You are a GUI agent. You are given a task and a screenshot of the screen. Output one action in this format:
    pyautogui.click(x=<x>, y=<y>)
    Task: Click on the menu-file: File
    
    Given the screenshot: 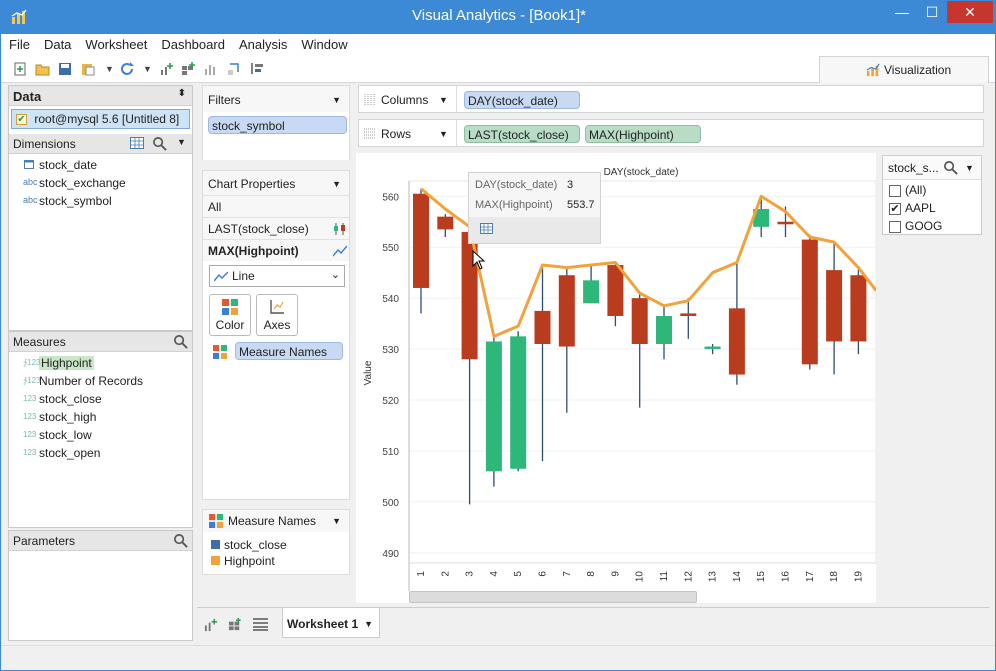 What is the action you would take?
    pyautogui.click(x=18, y=43)
    